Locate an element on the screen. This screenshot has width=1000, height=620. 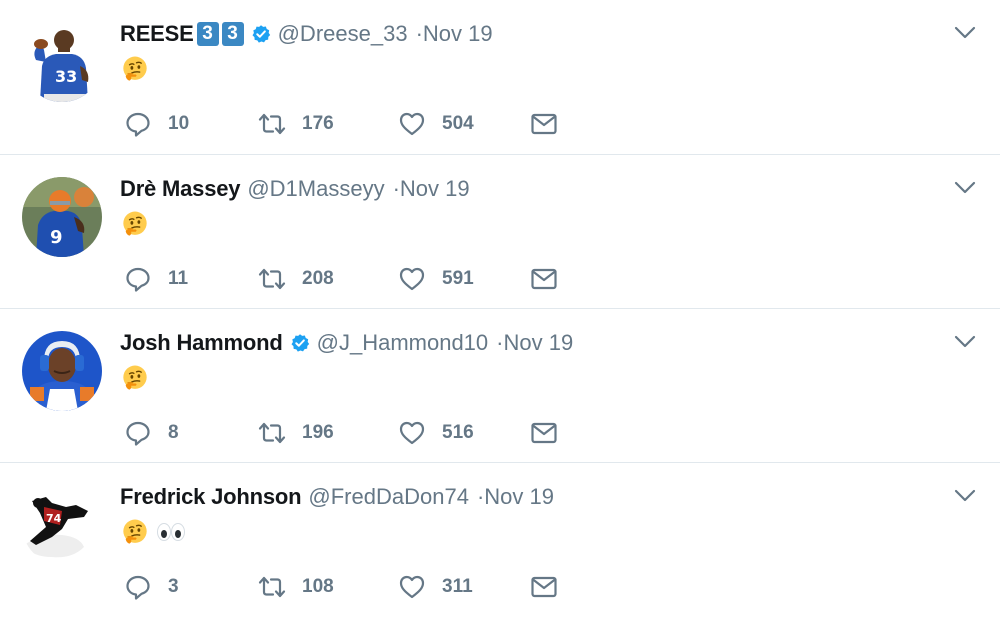
like-count: 311 is located at coordinates (457, 586).